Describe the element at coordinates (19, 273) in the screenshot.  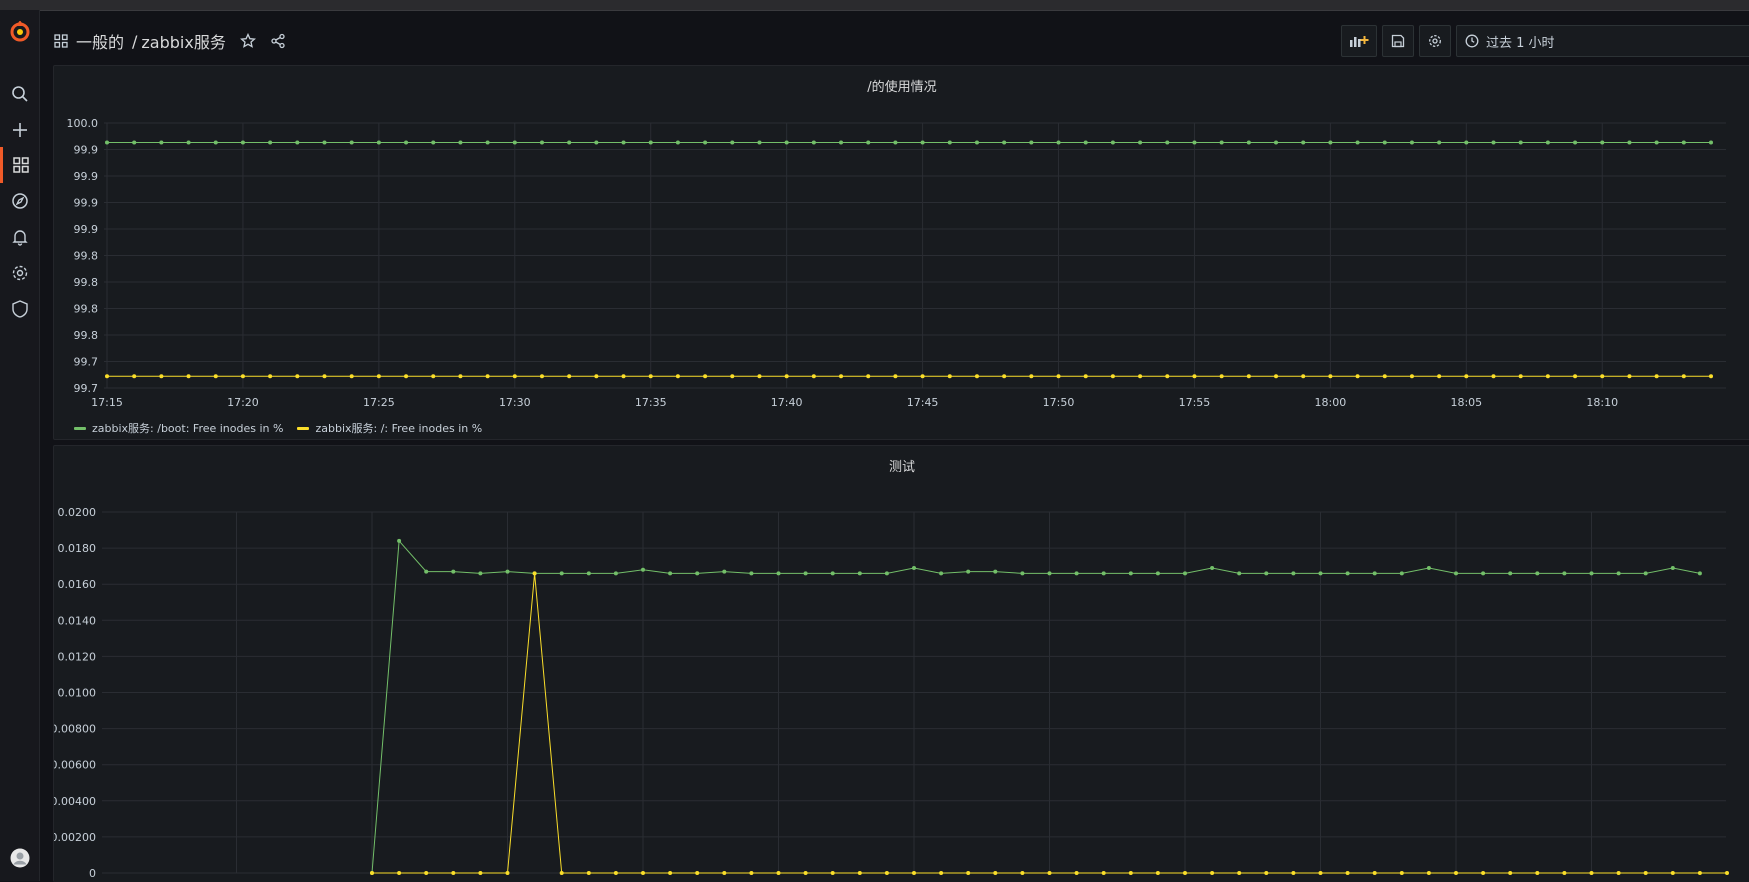
I see `configuration-gear-icon` at that location.